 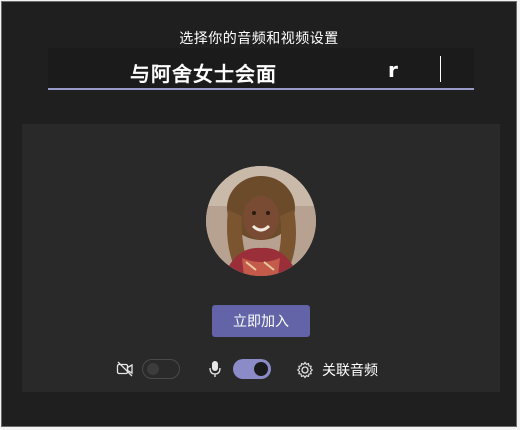 I want to click on camera-toggle-knob, so click(x=153, y=369).